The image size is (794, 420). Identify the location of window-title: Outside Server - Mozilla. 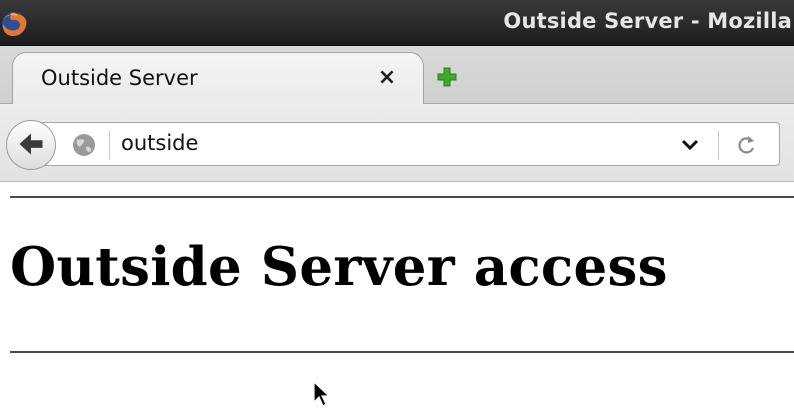
(647, 21).